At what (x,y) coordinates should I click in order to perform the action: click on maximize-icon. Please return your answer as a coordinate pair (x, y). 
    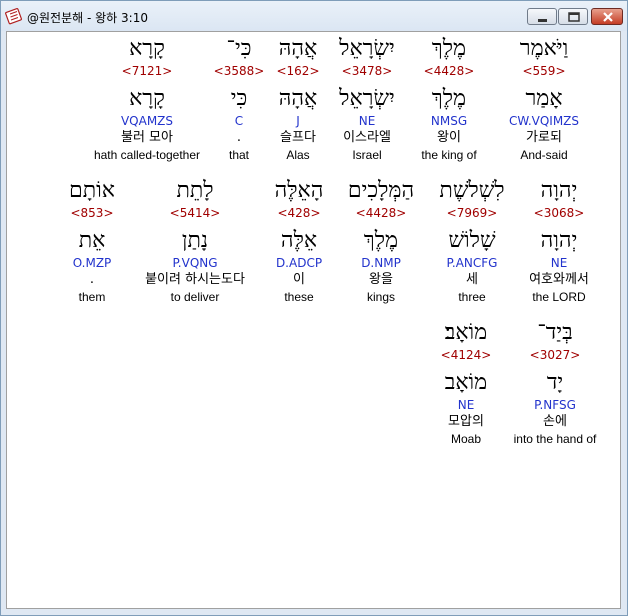
    Looking at the image, I should click on (574, 17).